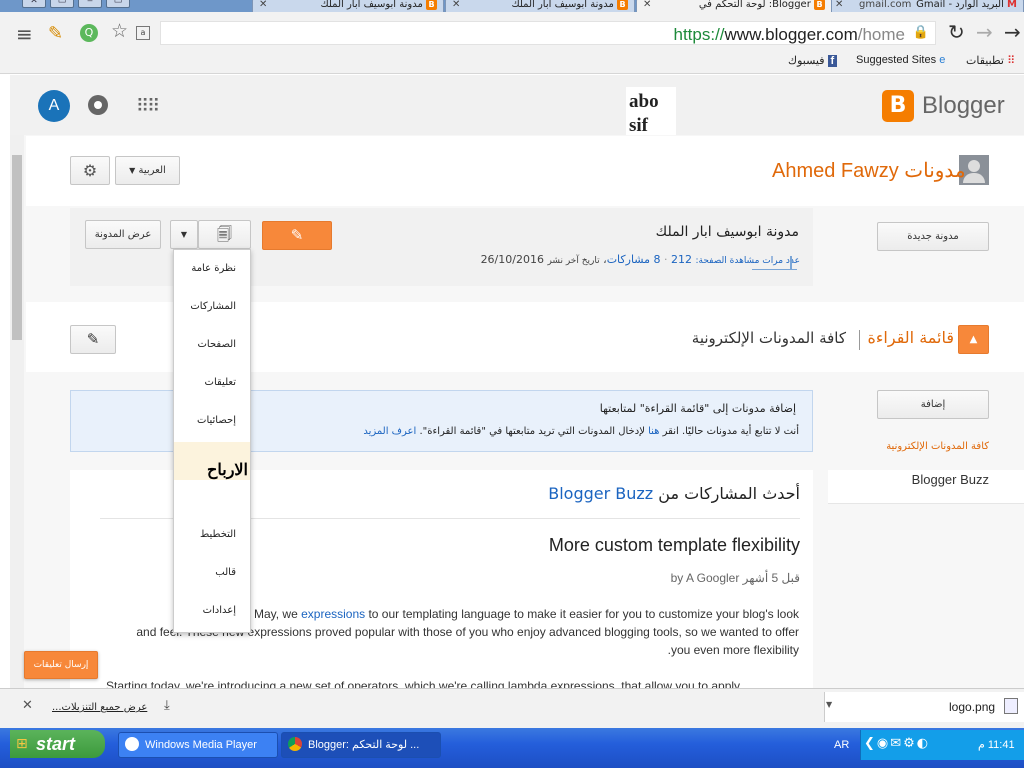 This screenshot has width=1024, height=768. What do you see at coordinates (213, 306) in the screenshot?
I see `menu-item-posts: المشاركات` at bounding box center [213, 306].